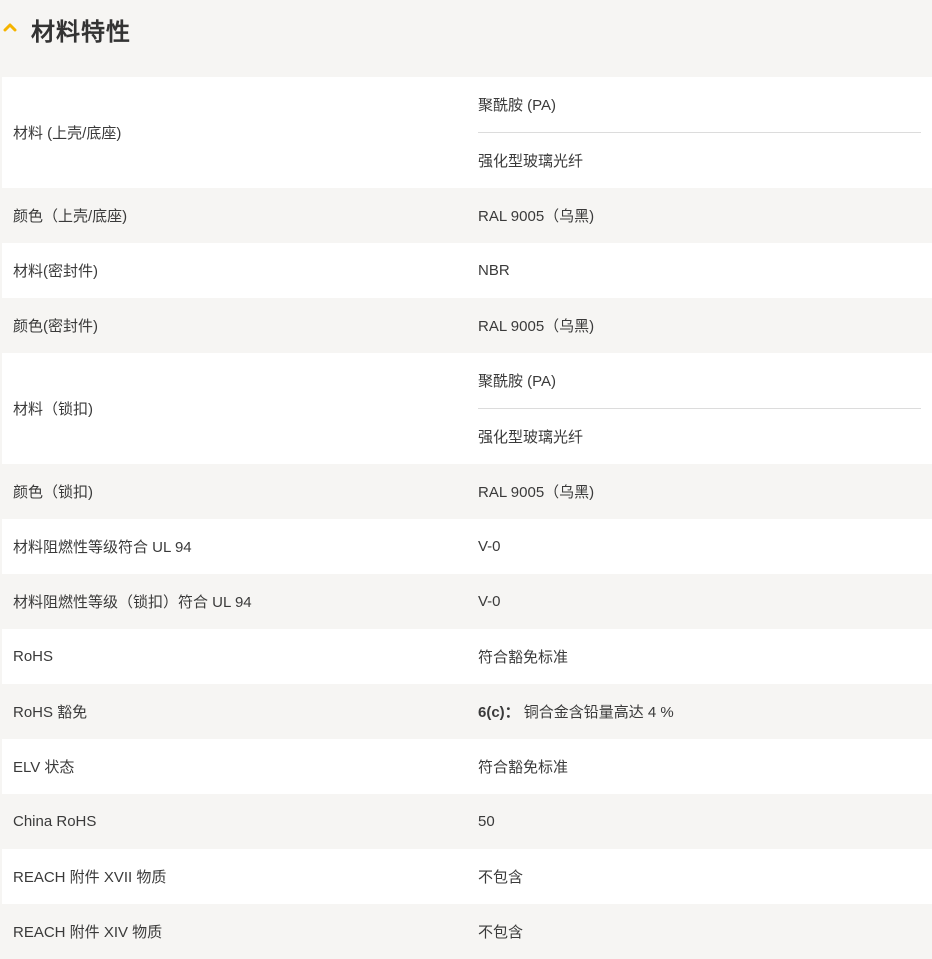 The width and height of the screenshot is (932, 959). I want to click on table-row: 材料（锁扣) 聚酰胺 (PA) 强化型玻璃光纤, so click(466, 408).